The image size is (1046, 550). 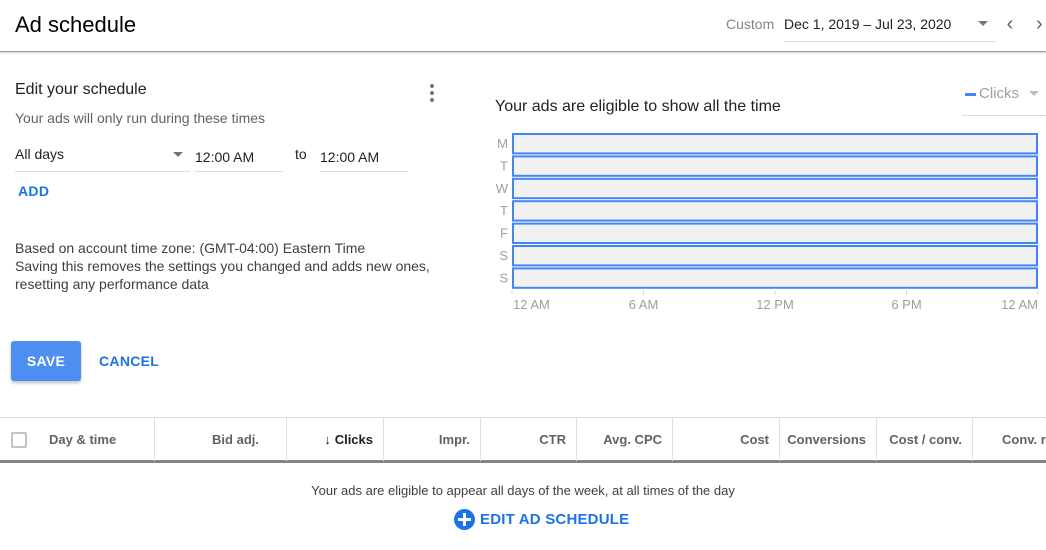 What do you see at coordinates (76, 24) in the screenshot?
I see `page-title: Ad schedule` at bounding box center [76, 24].